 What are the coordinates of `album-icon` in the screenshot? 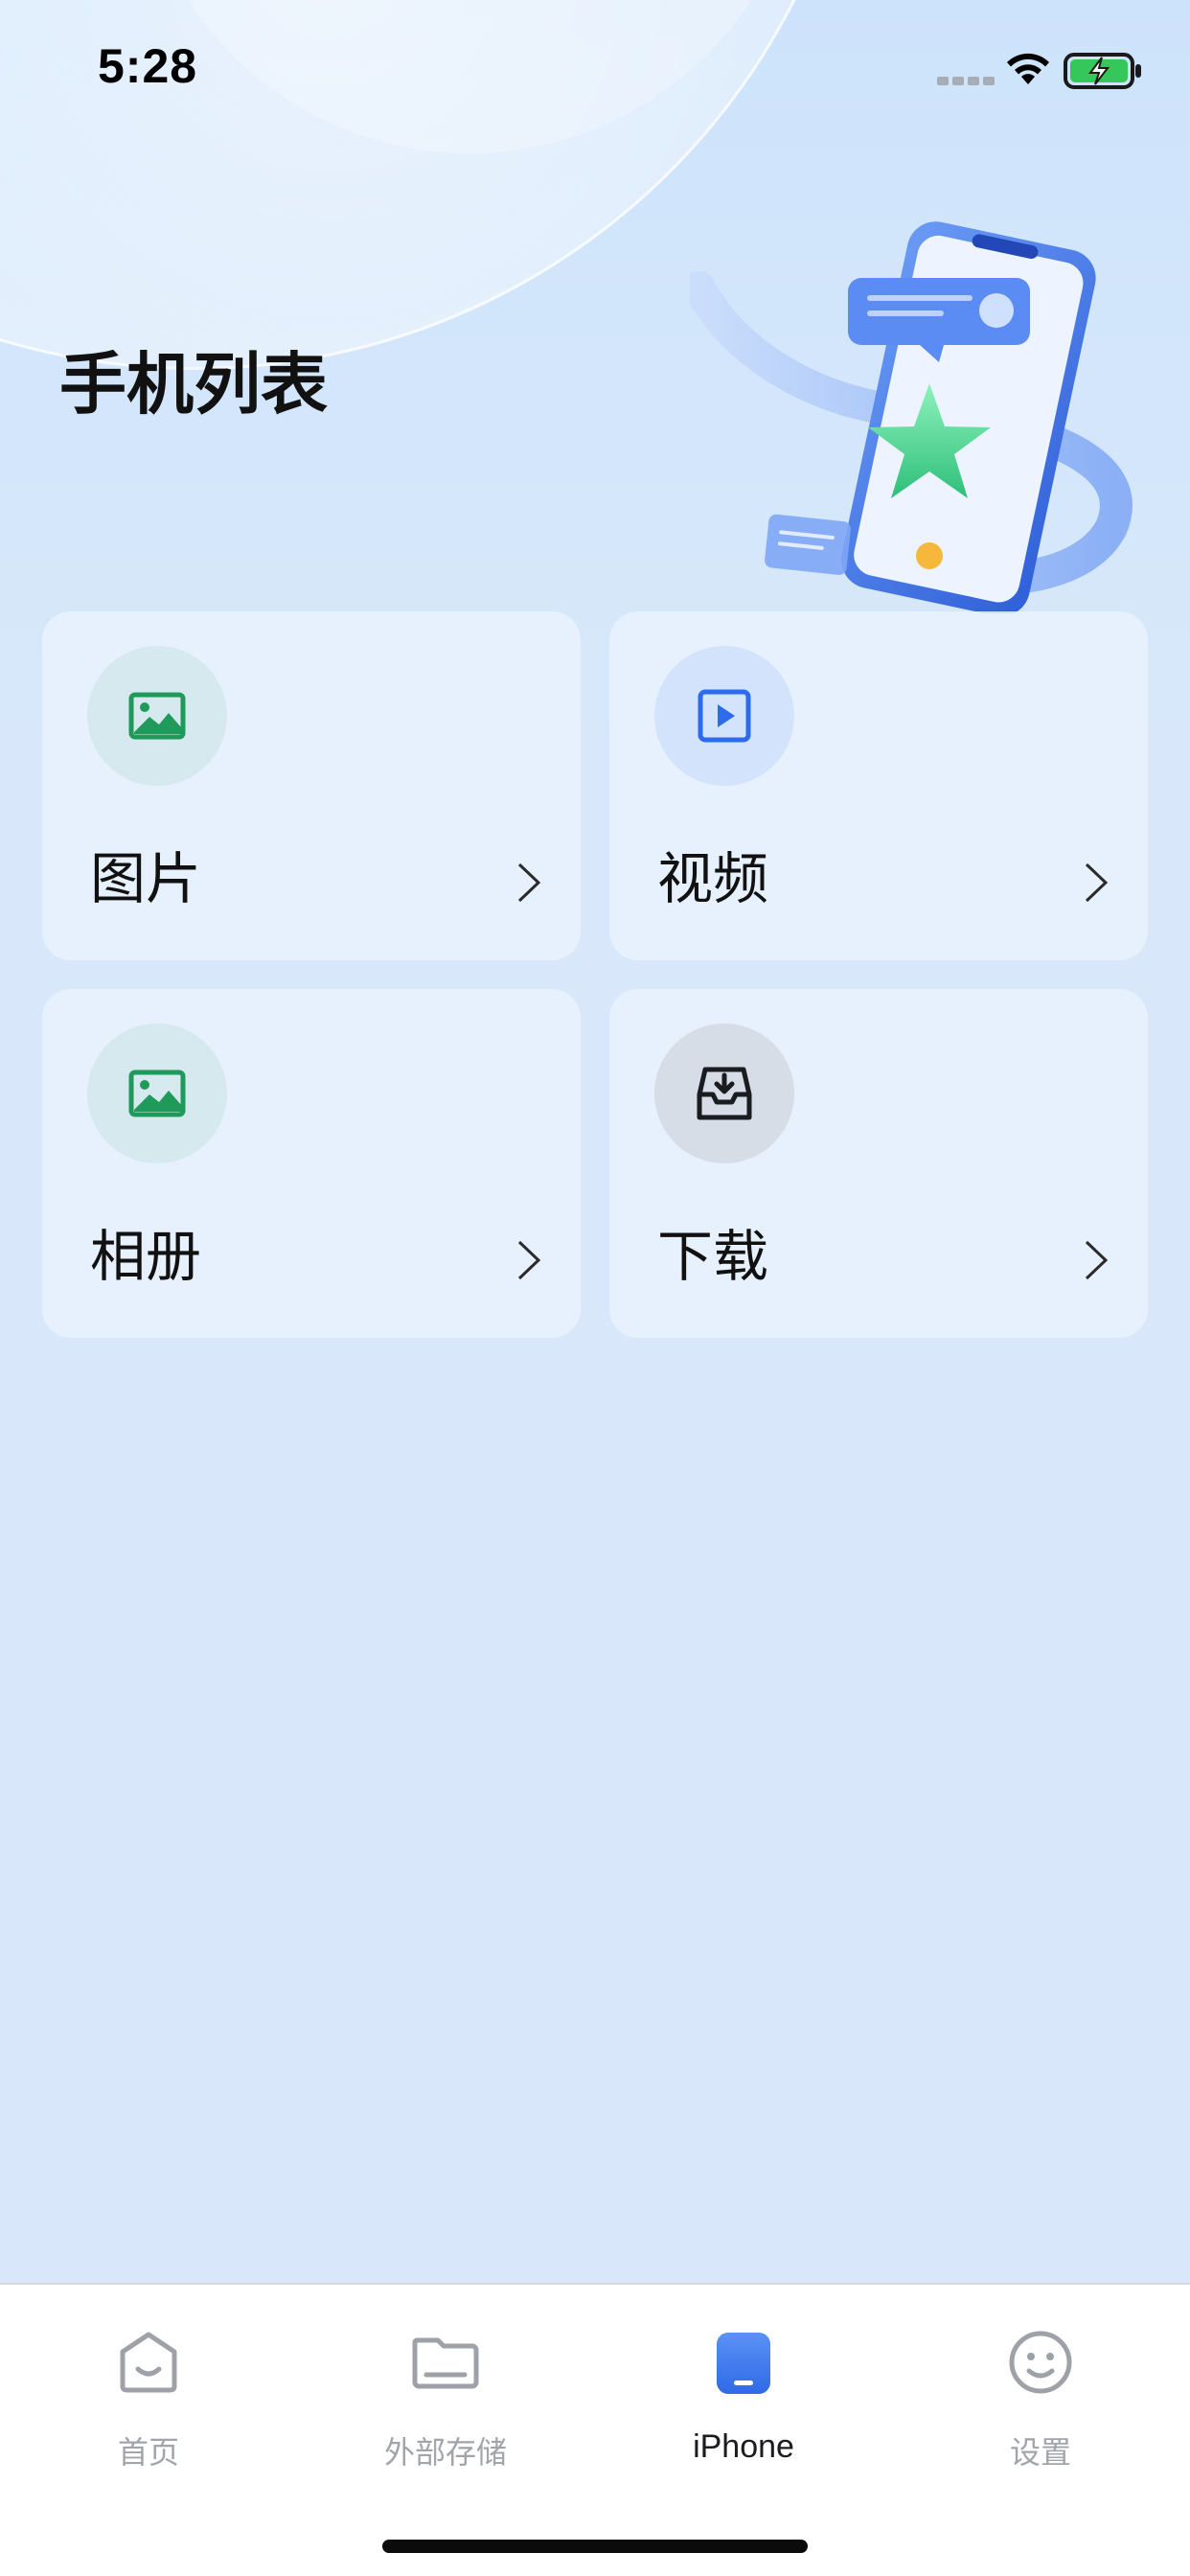 It's located at (157, 1093).